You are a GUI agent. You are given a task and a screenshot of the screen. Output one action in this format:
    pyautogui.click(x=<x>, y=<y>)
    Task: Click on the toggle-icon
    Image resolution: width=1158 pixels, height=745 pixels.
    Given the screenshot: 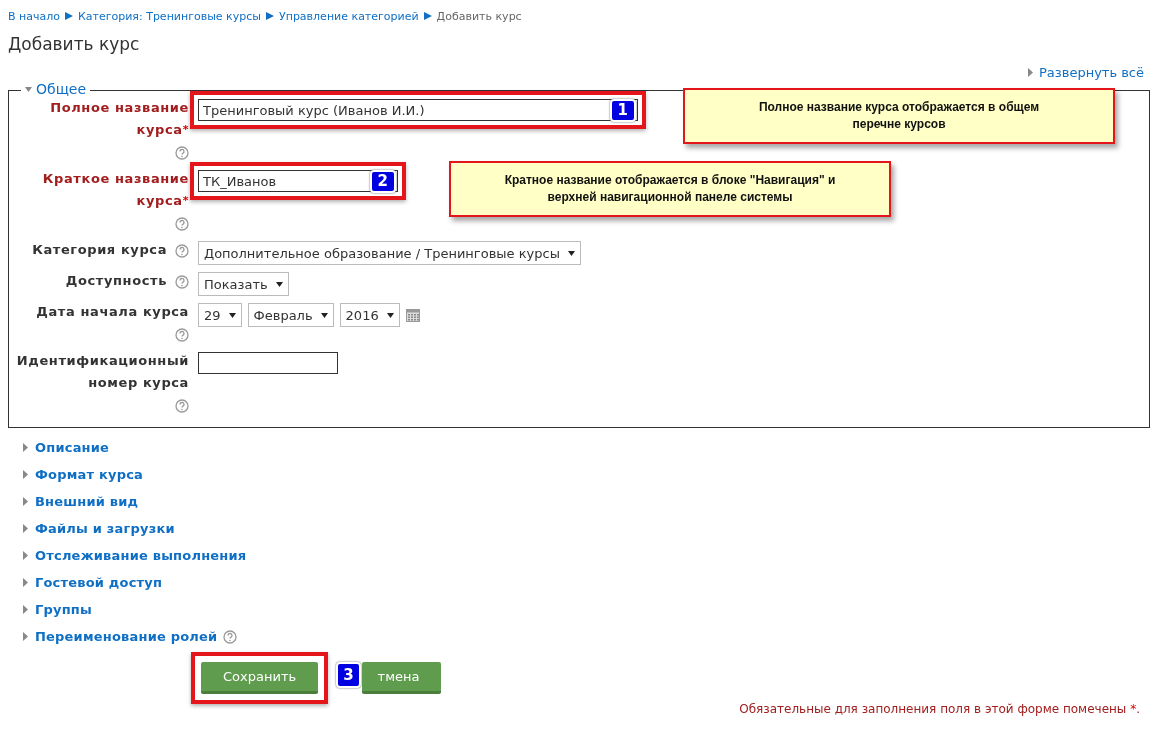 What is the action you would take?
    pyautogui.click(x=28, y=89)
    